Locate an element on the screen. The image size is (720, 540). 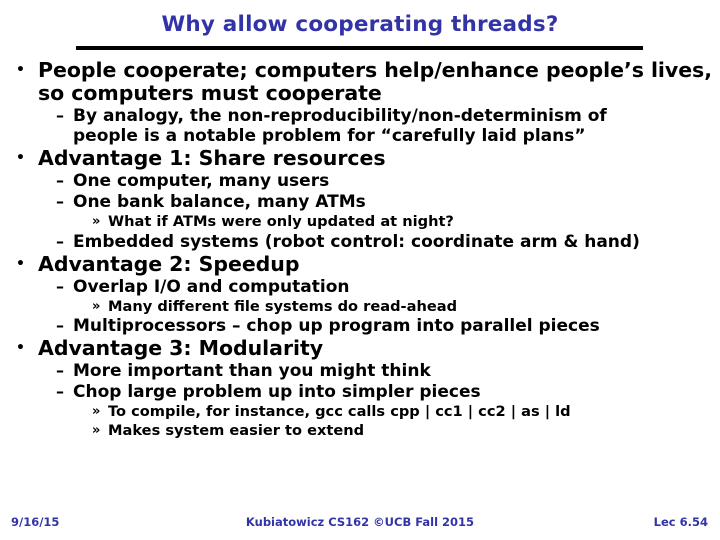
bullet-level1: • Advantage 1: Share resources is located at coordinates (360, 158).